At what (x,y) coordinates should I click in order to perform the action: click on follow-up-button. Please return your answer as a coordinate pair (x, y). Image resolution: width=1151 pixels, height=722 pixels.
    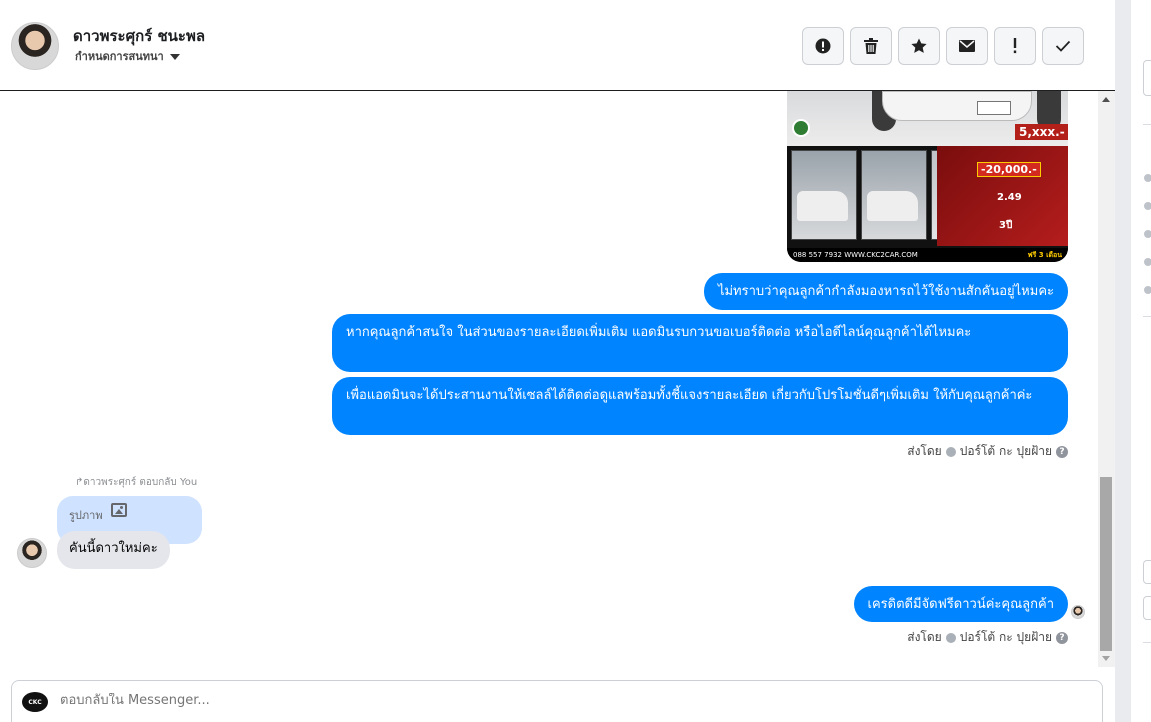
    Looking at the image, I should click on (1015, 46).